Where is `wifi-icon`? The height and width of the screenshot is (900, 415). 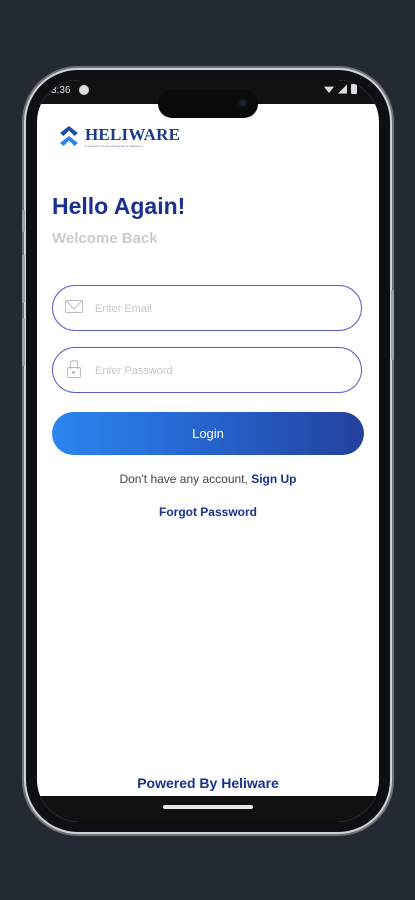
wifi-icon is located at coordinates (329, 89).